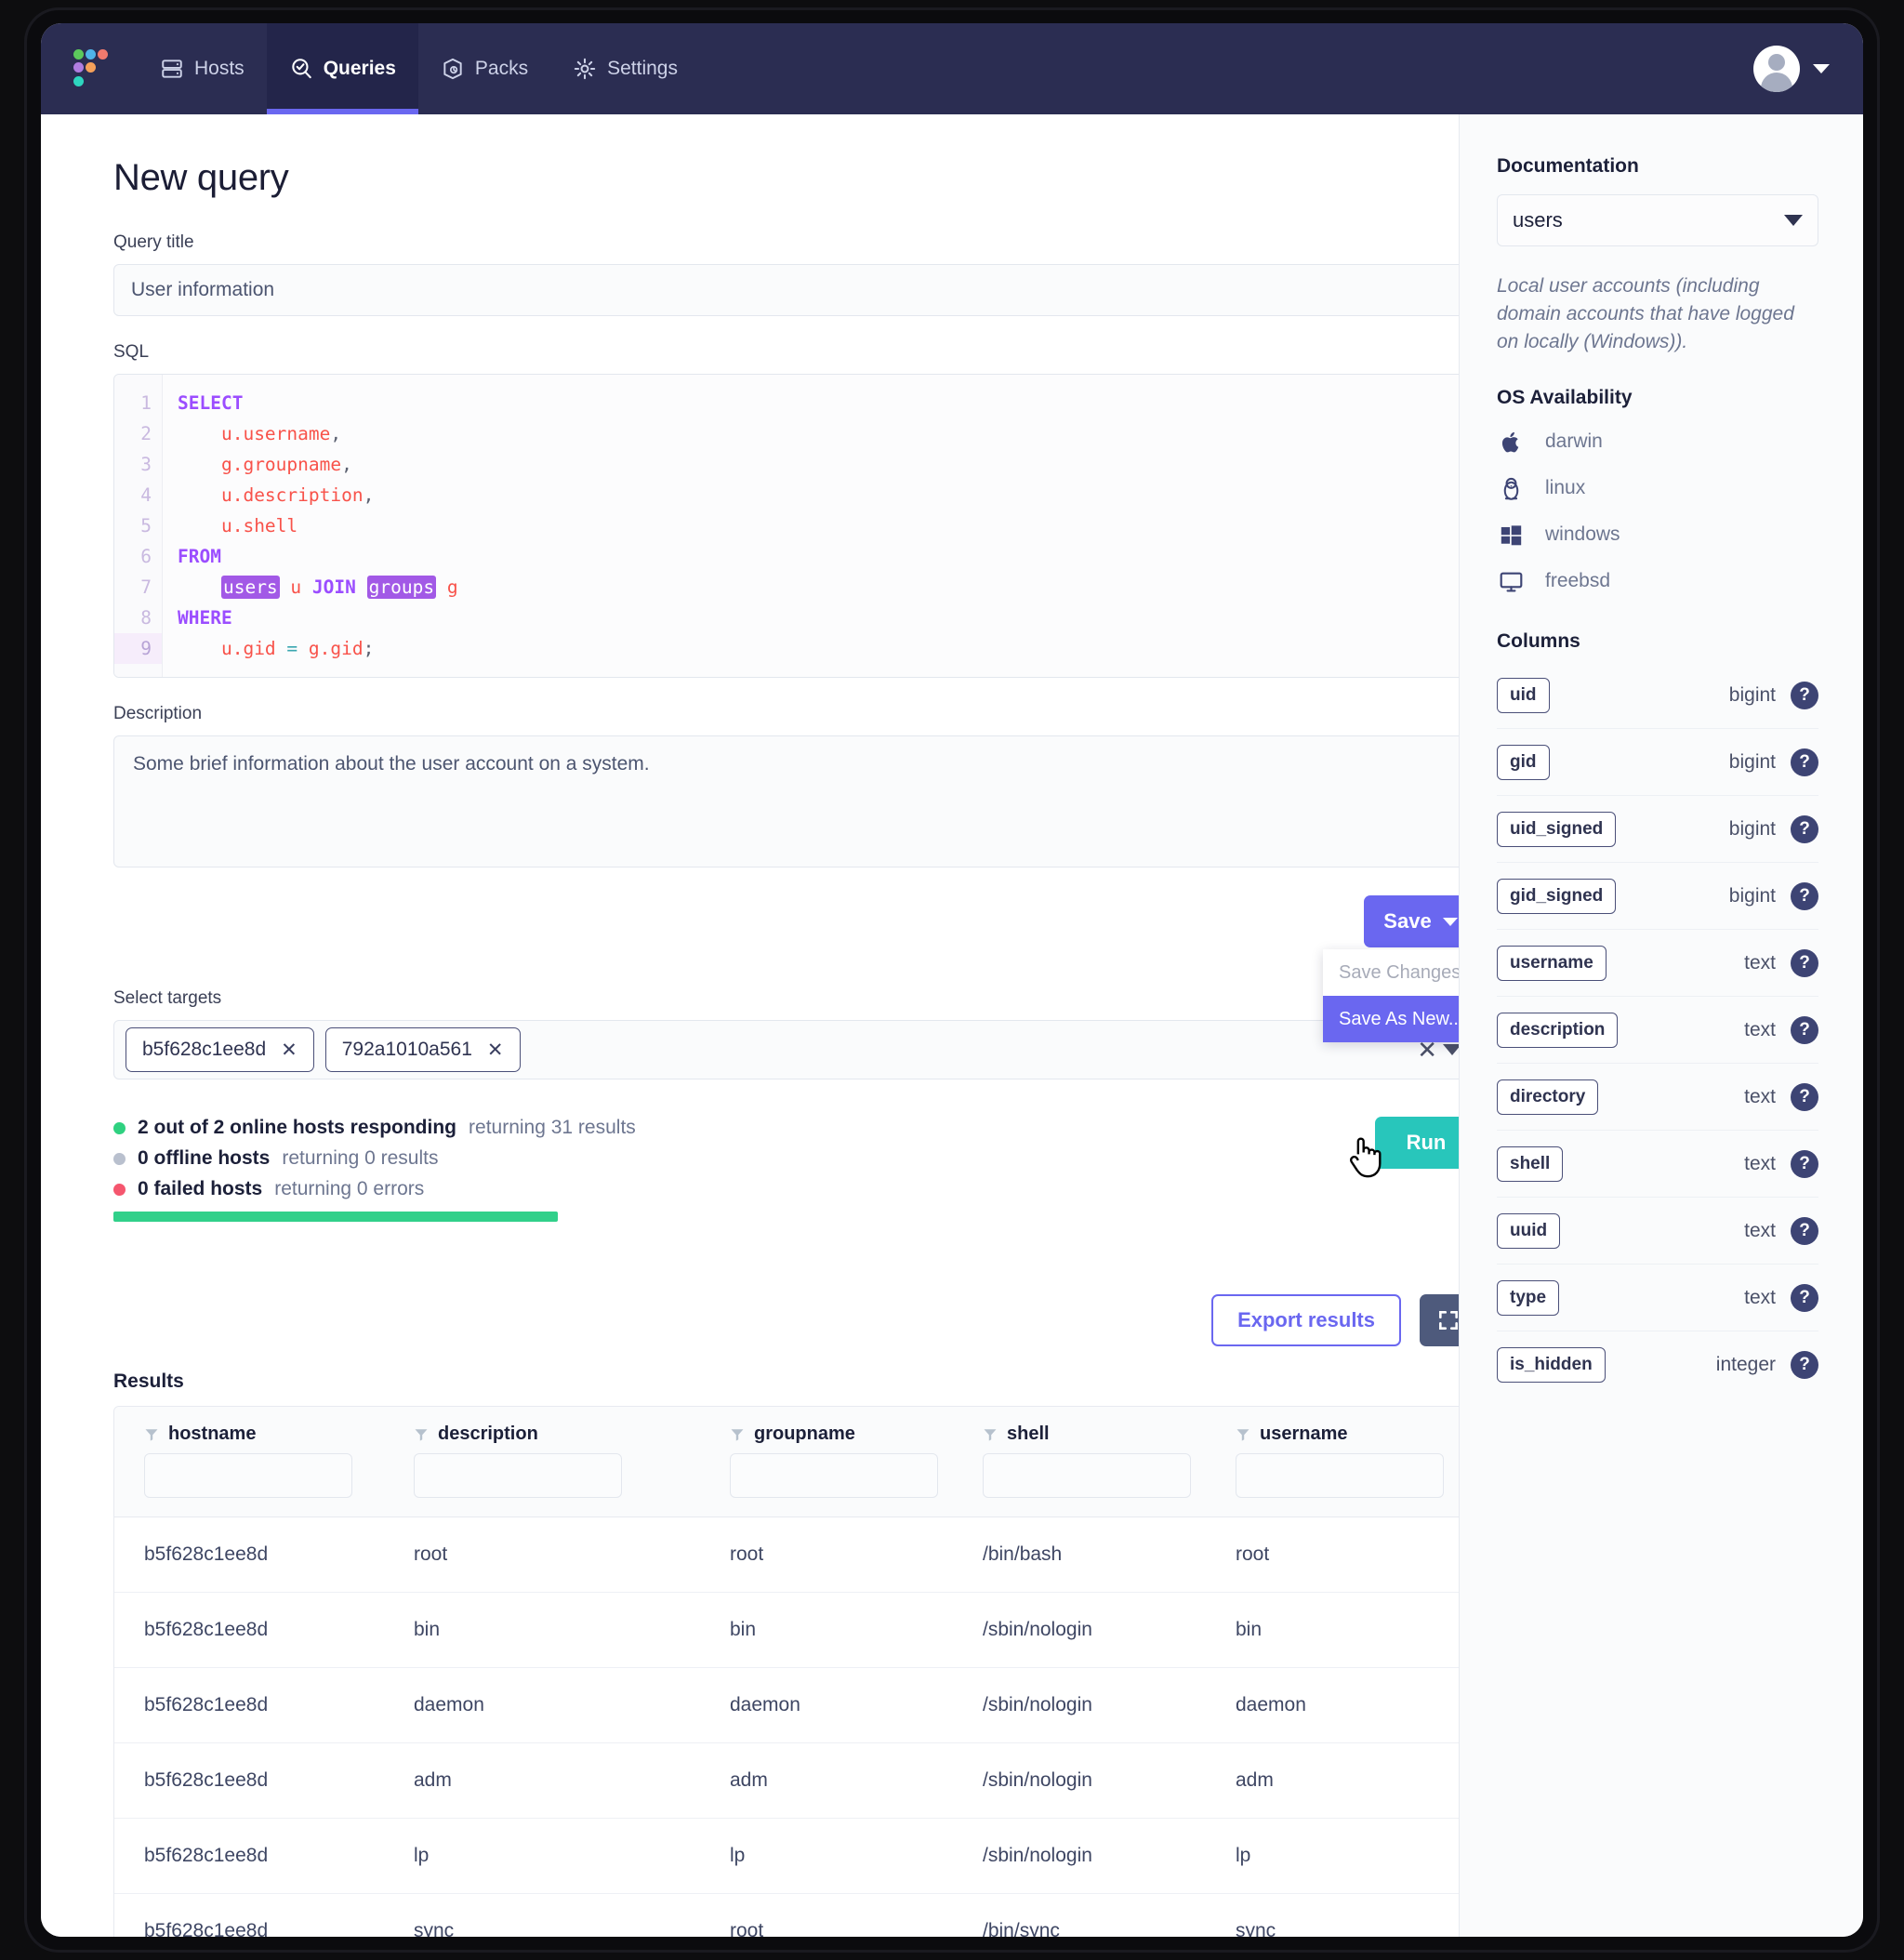 The image size is (1904, 1960). What do you see at coordinates (1557, 896) in the screenshot?
I see `column-name-chip: gid_signed` at bounding box center [1557, 896].